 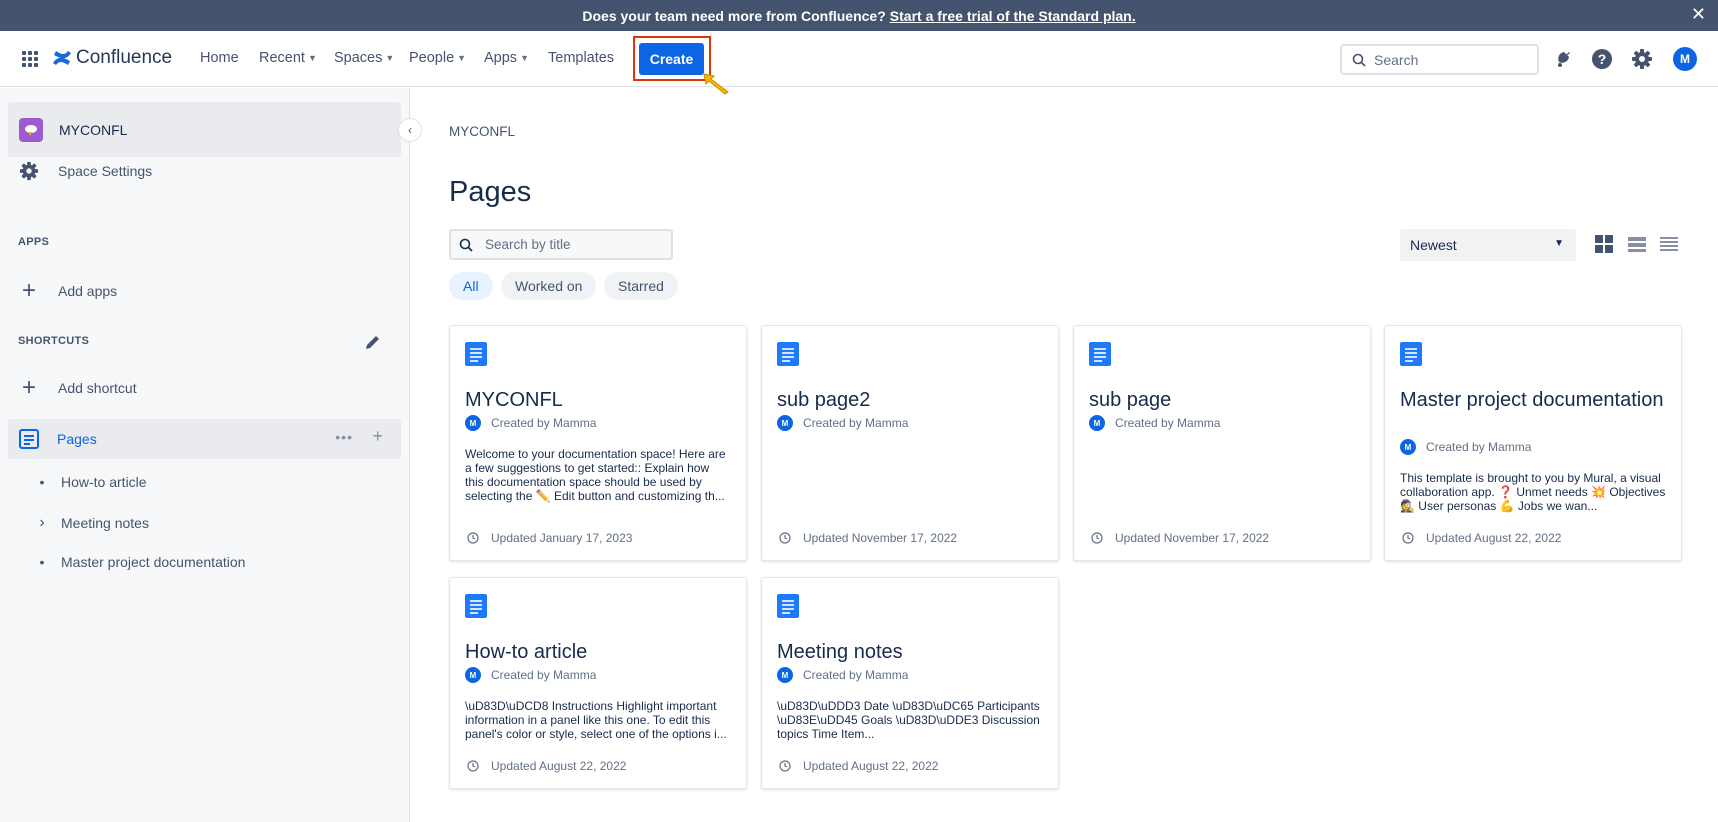 I want to click on confluence-mark-icon, so click(x=62, y=58).